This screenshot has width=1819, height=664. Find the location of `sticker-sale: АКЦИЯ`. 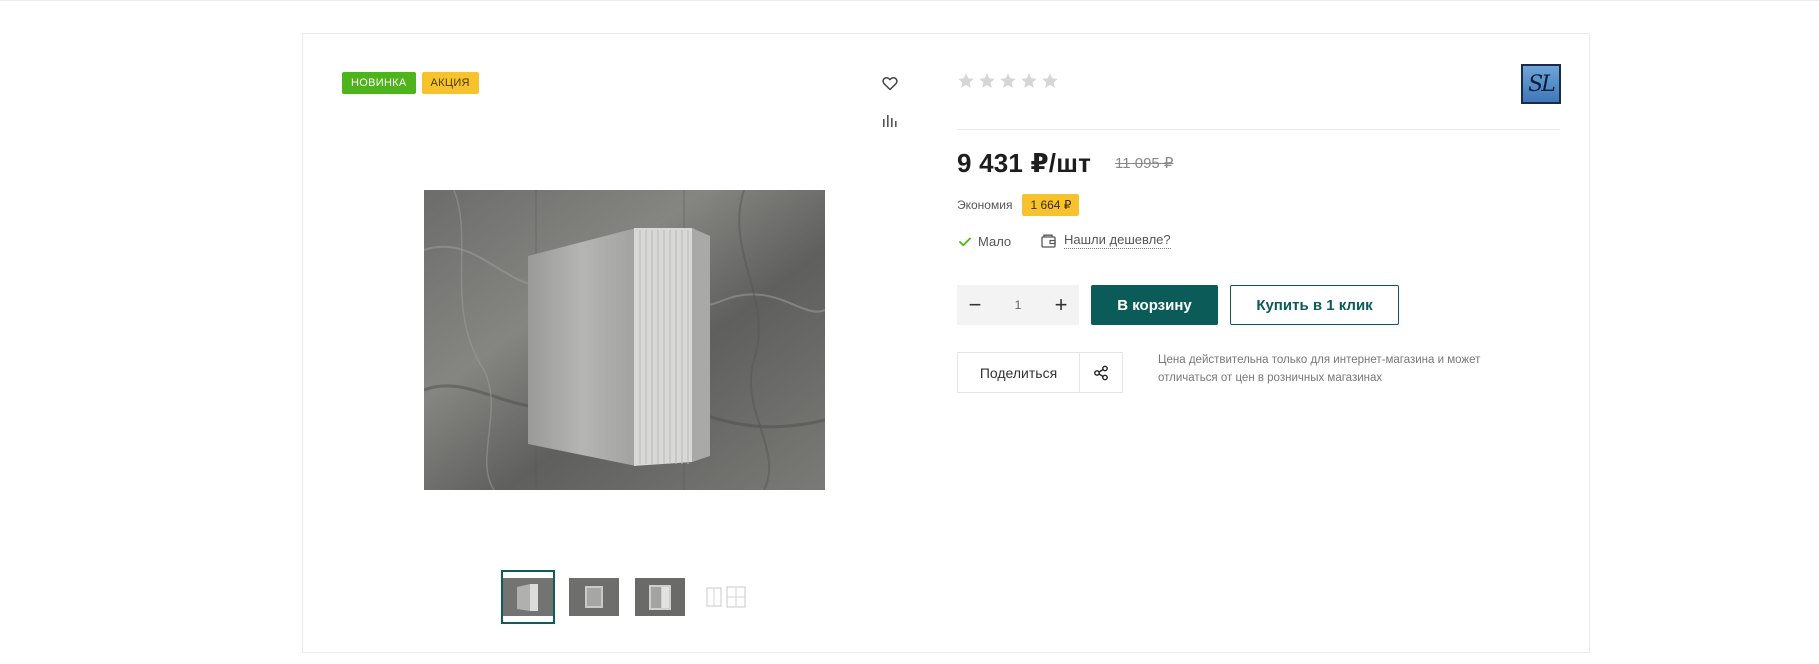

sticker-sale: АКЦИЯ is located at coordinates (450, 83).